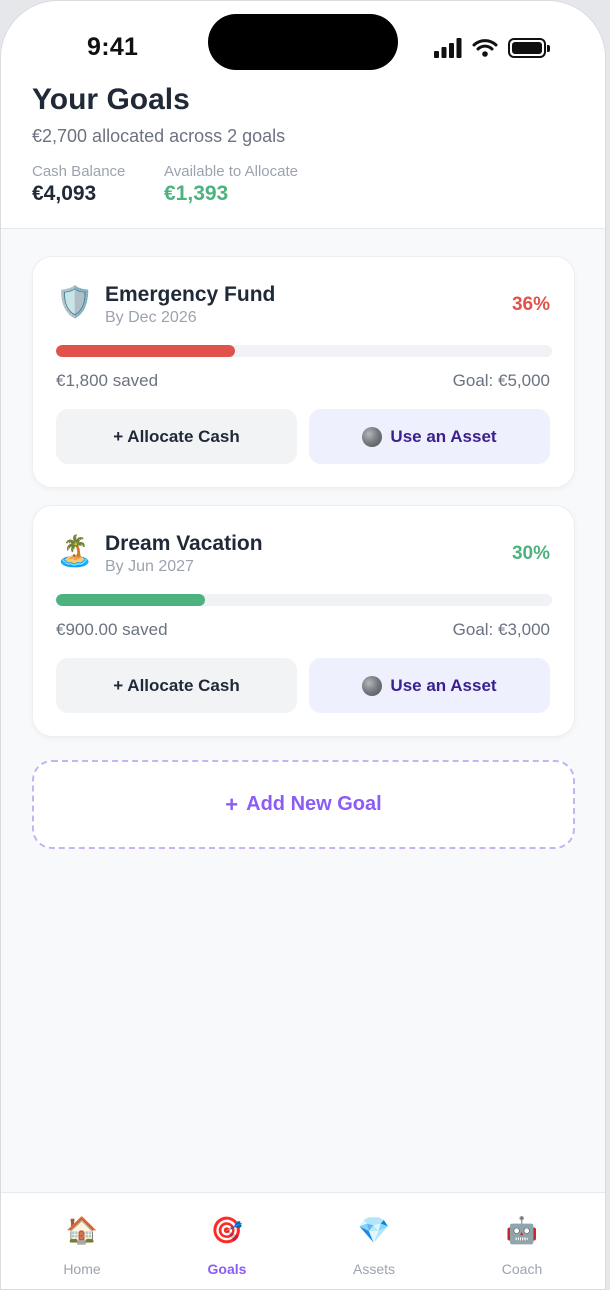  I want to click on goal-title: Dream Vacation, so click(184, 543).